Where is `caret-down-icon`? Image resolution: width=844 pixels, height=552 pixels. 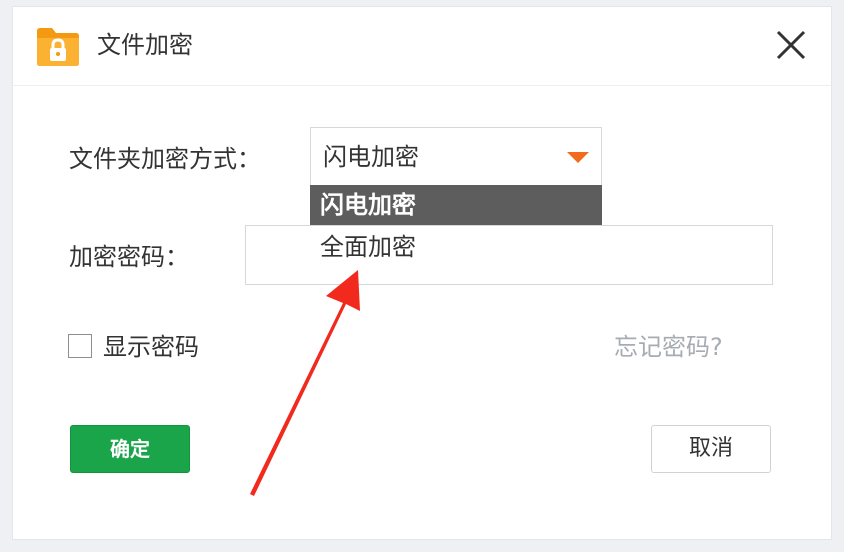
caret-down-icon is located at coordinates (578, 157).